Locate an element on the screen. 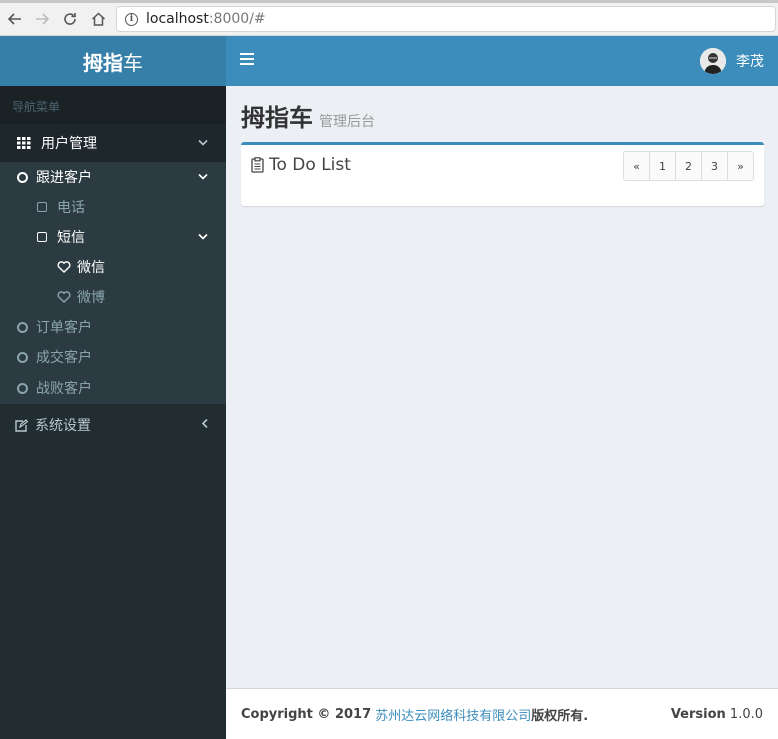  chevron-left-icon is located at coordinates (204, 425).